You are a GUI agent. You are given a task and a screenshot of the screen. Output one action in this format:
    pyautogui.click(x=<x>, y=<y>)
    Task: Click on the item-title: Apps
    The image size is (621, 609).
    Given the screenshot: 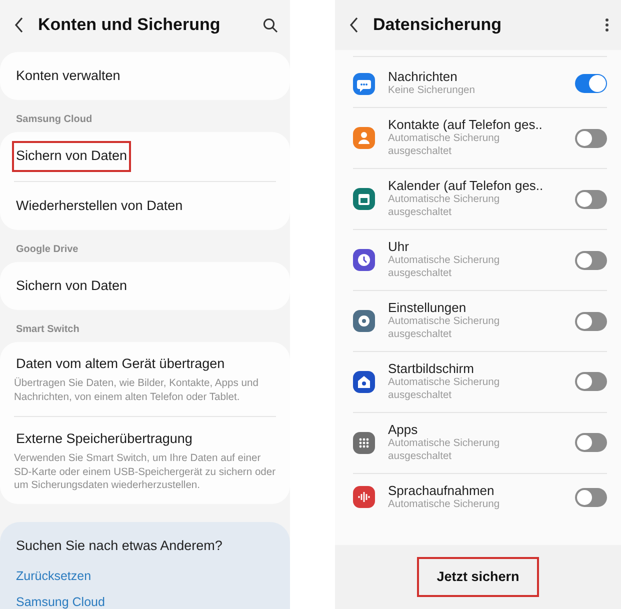 What is the action you would take?
    pyautogui.click(x=403, y=430)
    